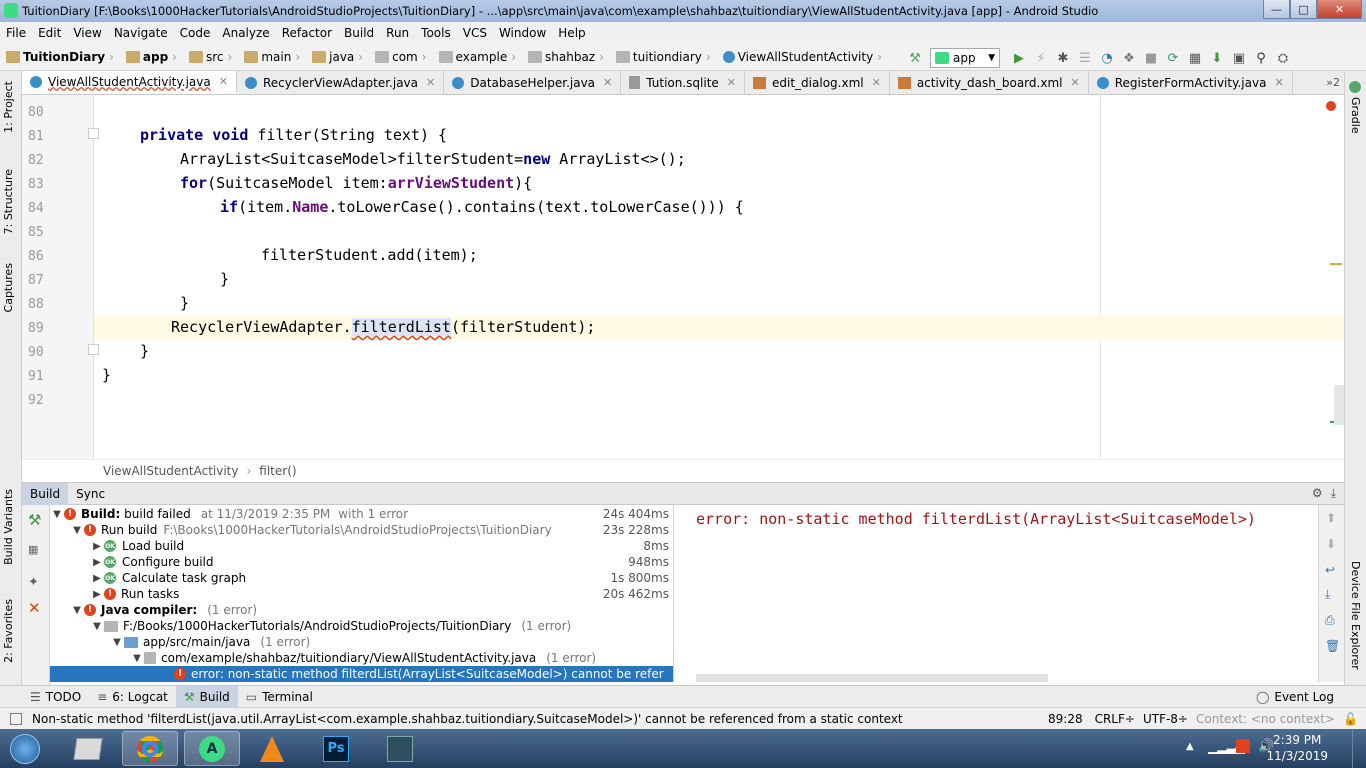 Image resolution: width=1366 pixels, height=768 pixels. Describe the element at coordinates (150, 748) in the screenshot. I see `taskbar-chrome` at that location.